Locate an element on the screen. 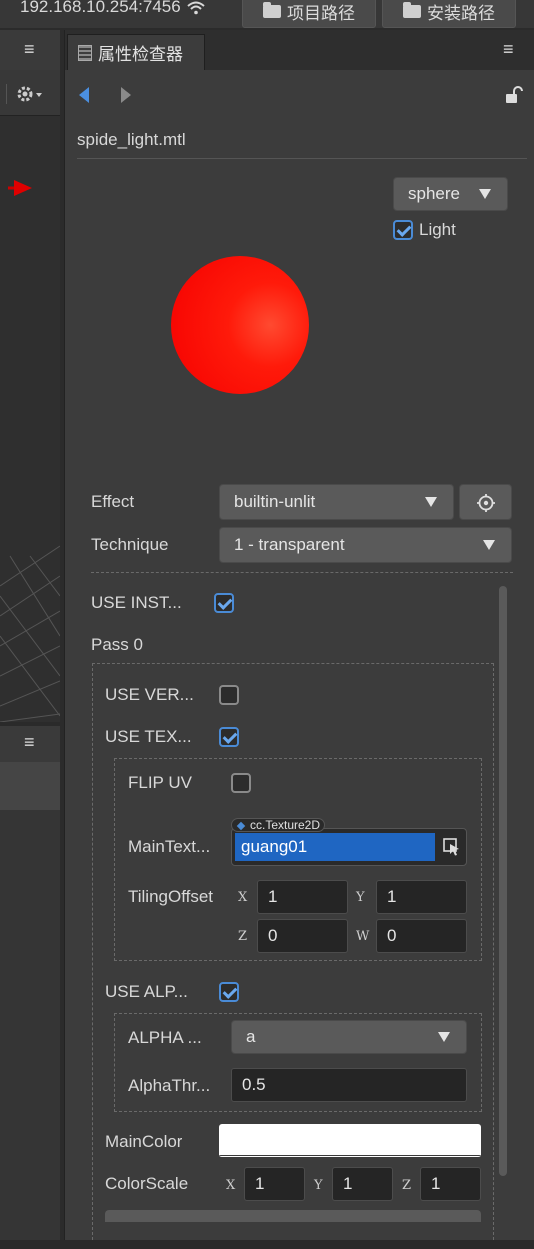 This screenshot has height=1249, width=534. scene-viewport is located at coordinates (30, 419).